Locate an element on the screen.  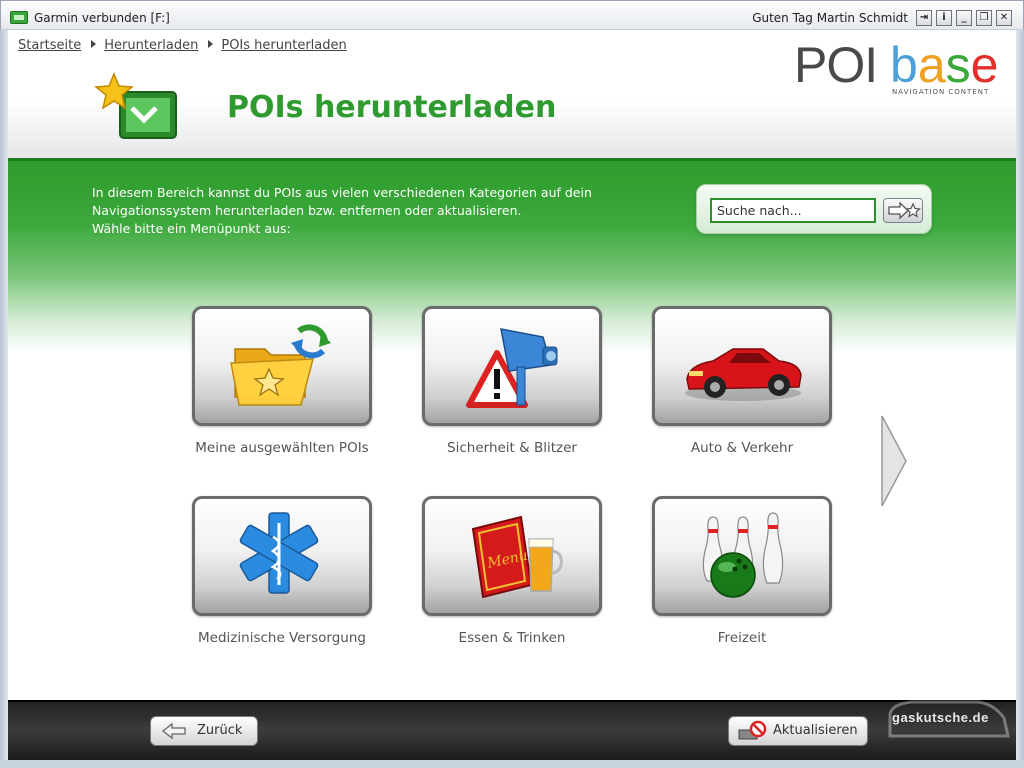
window-frame-left is located at coordinates (4, 399).